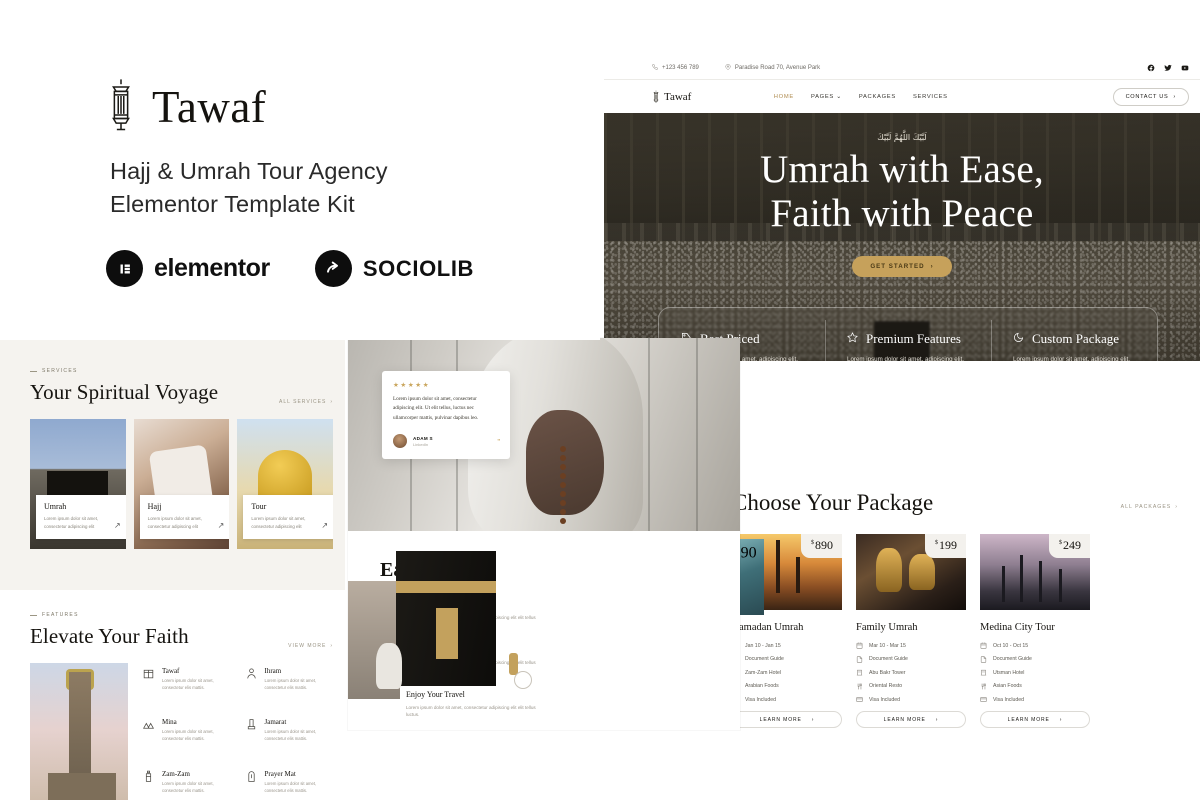 The width and height of the screenshot is (1200, 800). Describe the element at coordinates (290, 268) in the screenshot. I see `promo-badges: elementor SOCIOLIB` at that location.